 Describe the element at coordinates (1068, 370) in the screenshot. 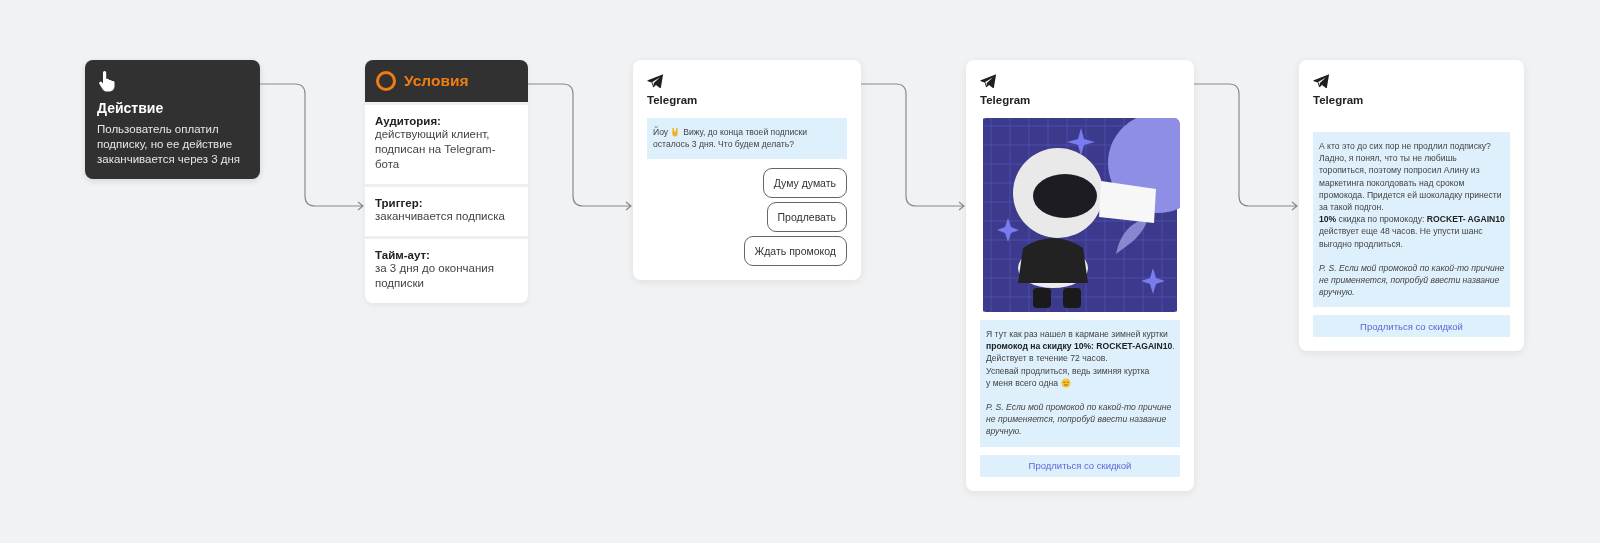

I see `message-text: Успевай продлиться, ведь зимняя куртка` at that location.